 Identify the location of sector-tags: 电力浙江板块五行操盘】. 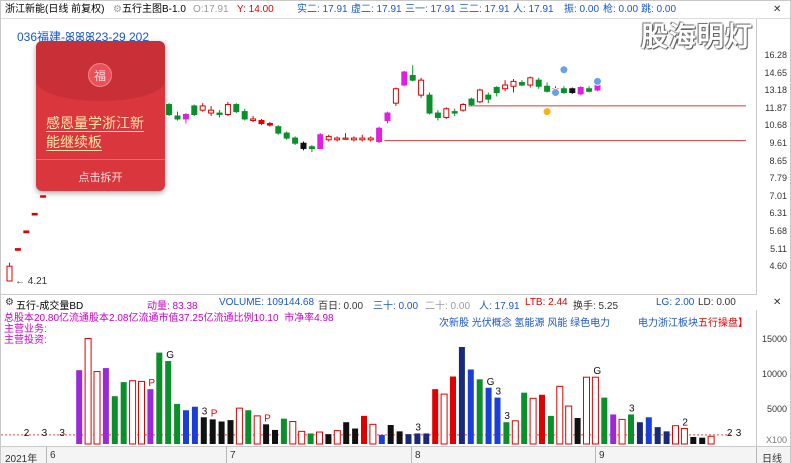
(693, 321).